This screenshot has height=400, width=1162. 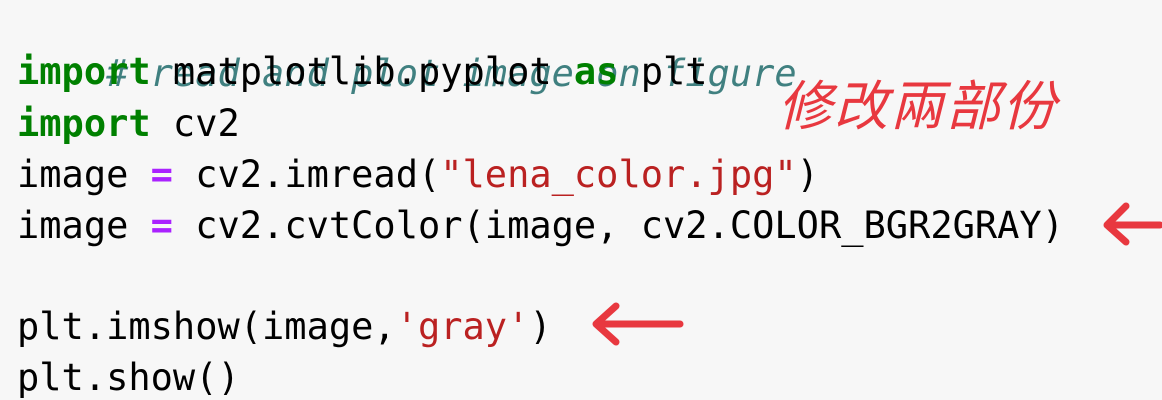 What do you see at coordinates (918, 106) in the screenshot?
I see `handwritten-note: 修改兩部份` at bounding box center [918, 106].